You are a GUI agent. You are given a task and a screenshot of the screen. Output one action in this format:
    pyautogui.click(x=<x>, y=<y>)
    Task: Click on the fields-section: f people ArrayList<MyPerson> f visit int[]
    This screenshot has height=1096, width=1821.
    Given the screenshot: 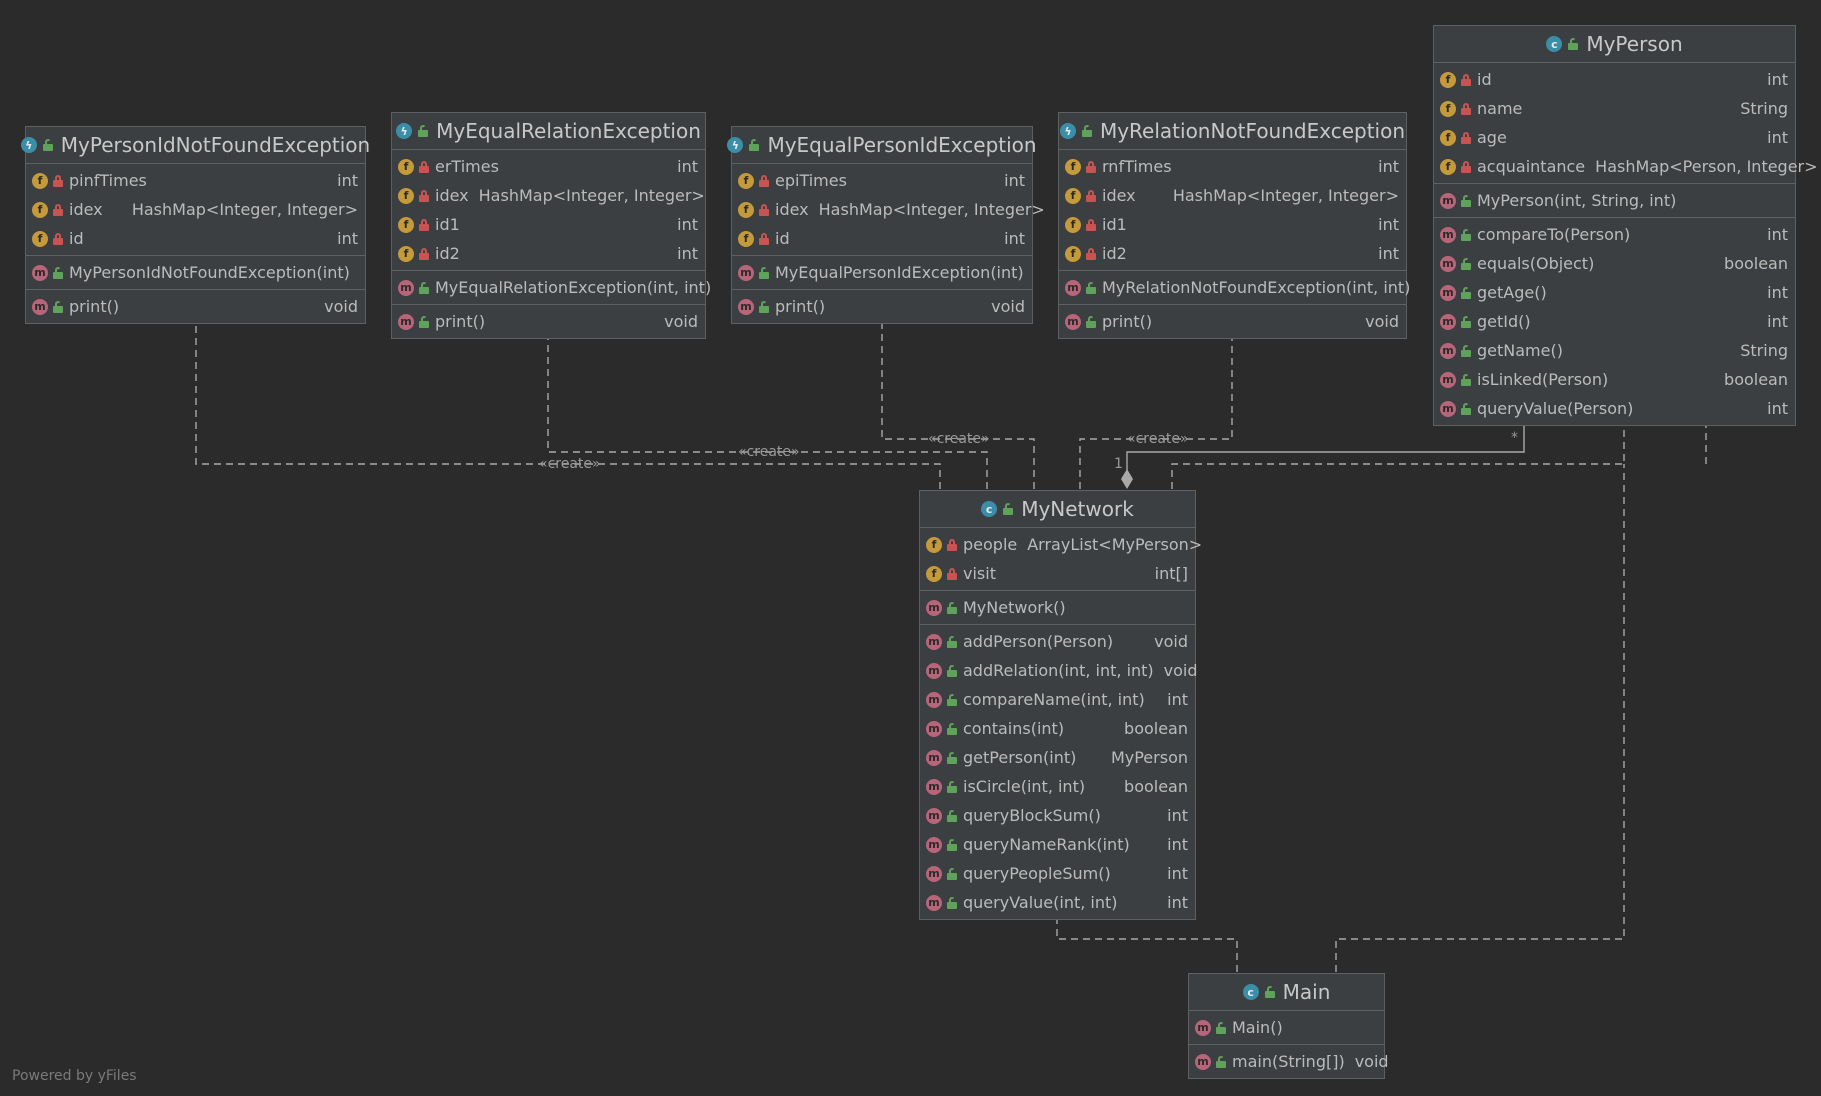 What is the action you would take?
    pyautogui.click(x=1061, y=559)
    